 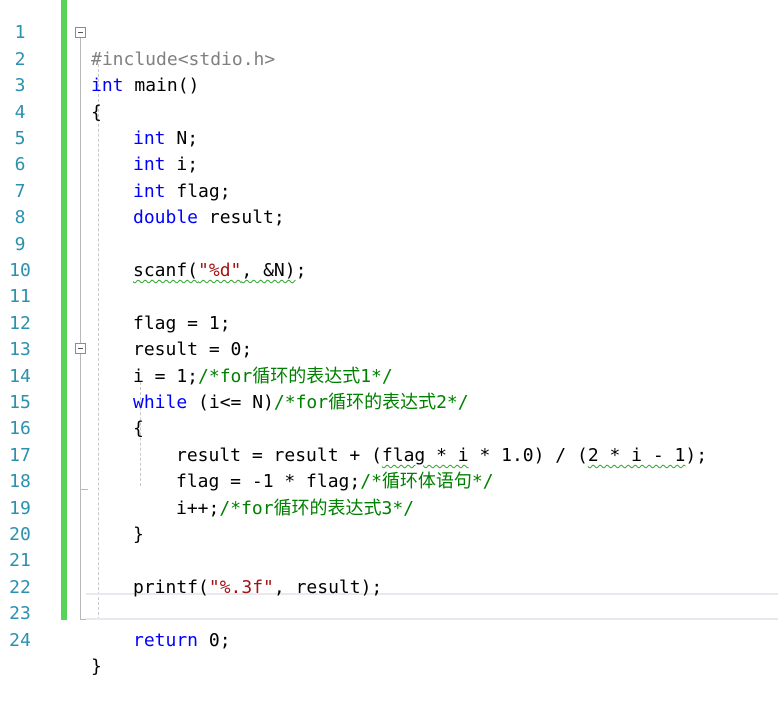 I want to click on code-line-9: 9 scanf("%d", &N);, so click(x=389, y=243).